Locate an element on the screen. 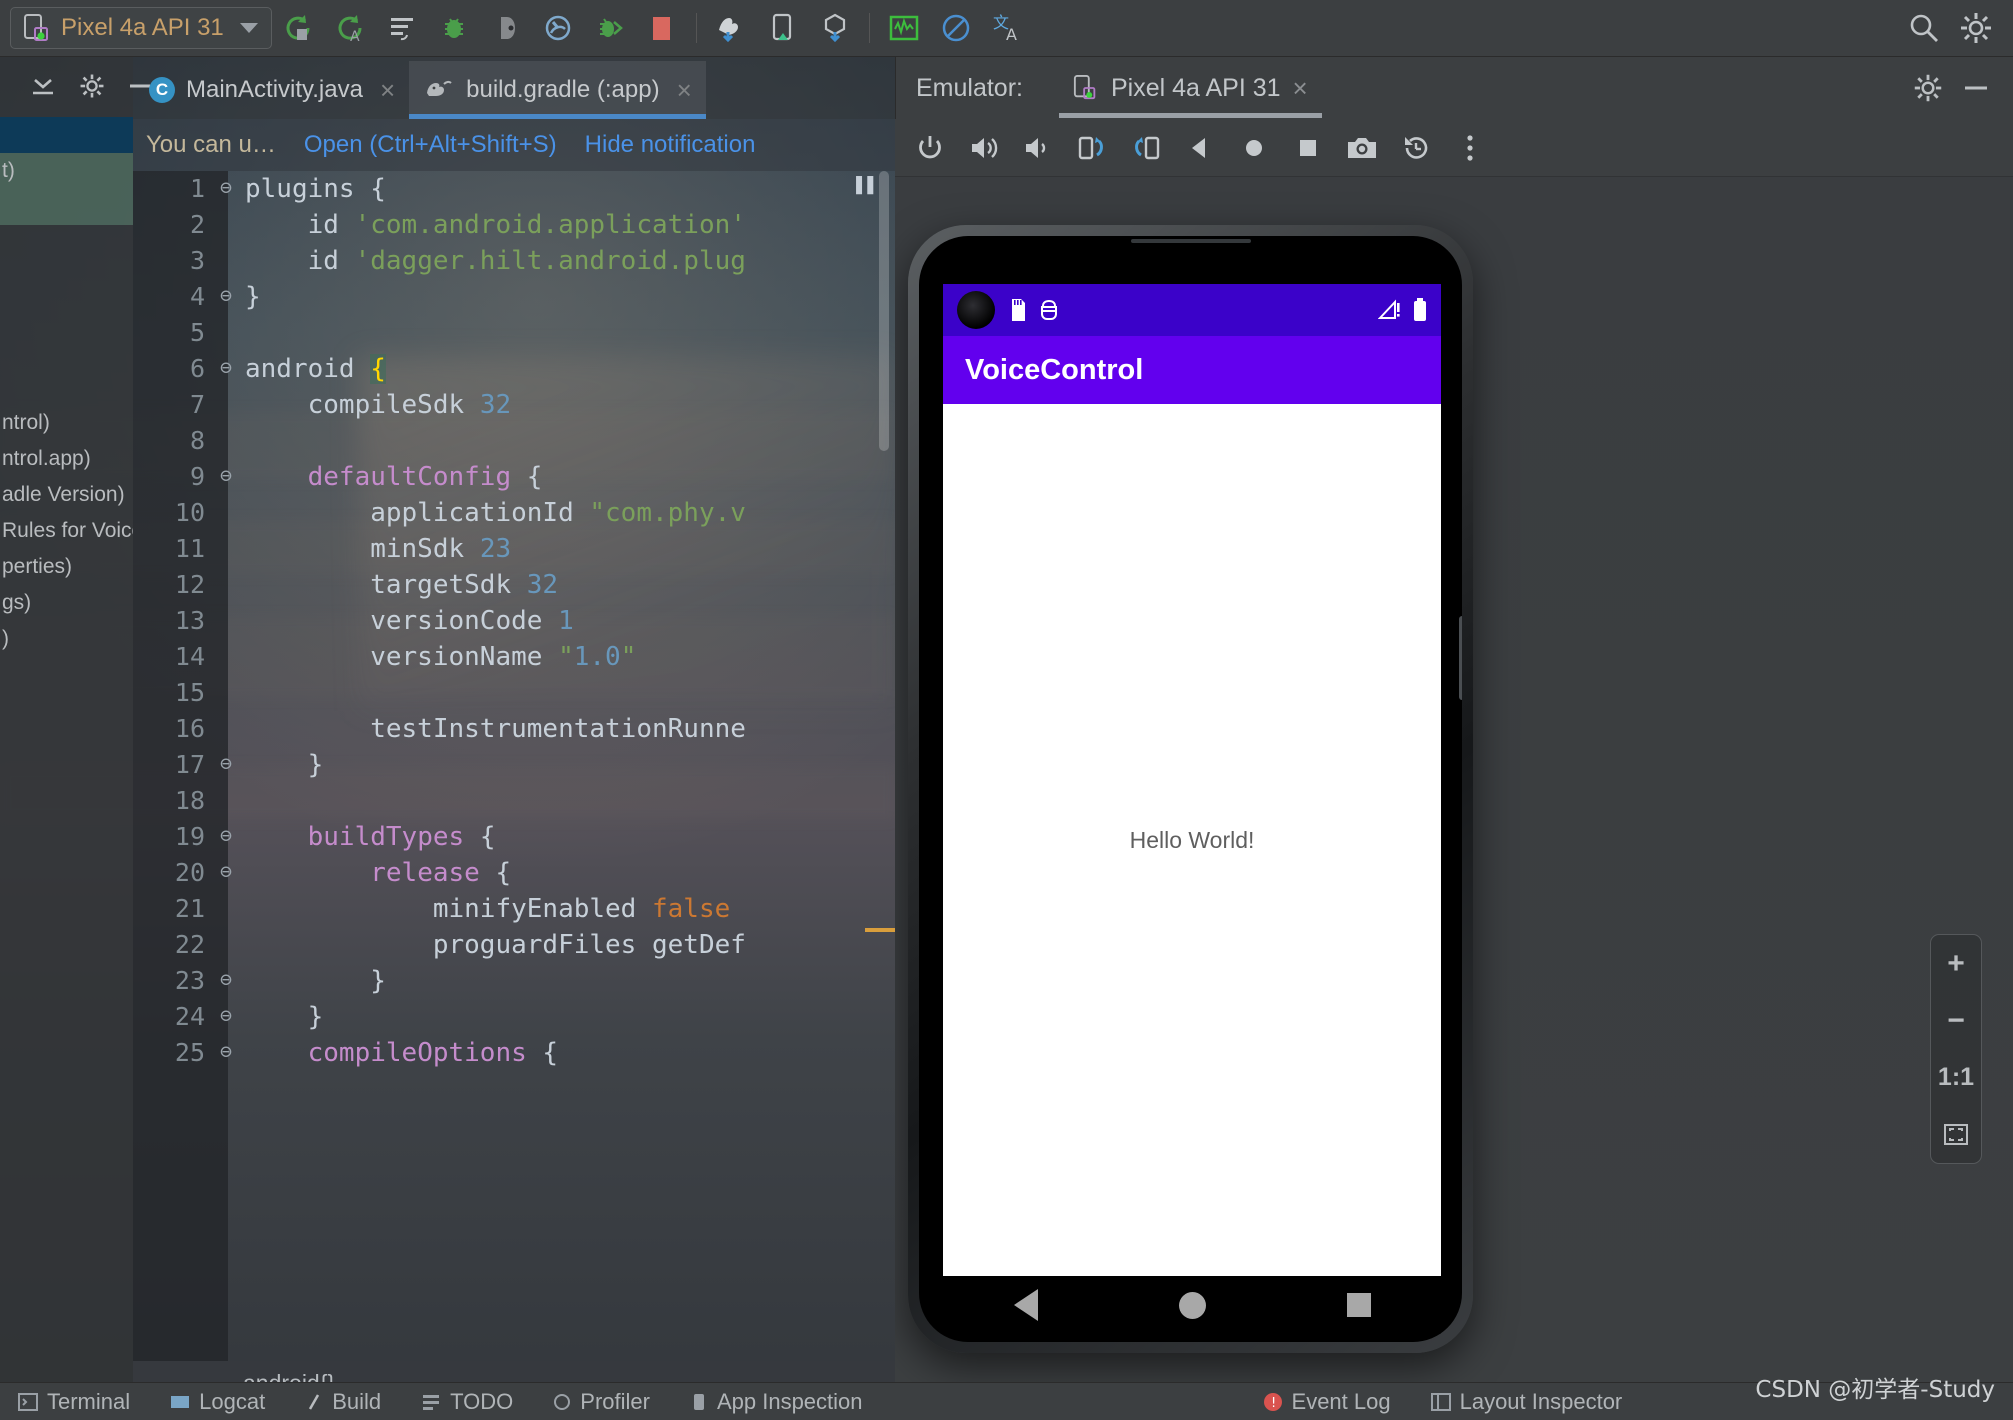 The width and height of the screenshot is (2013, 1420). emulator-tab-pixel4a: Pixel 4a API 31 × is located at coordinates (1190, 88).